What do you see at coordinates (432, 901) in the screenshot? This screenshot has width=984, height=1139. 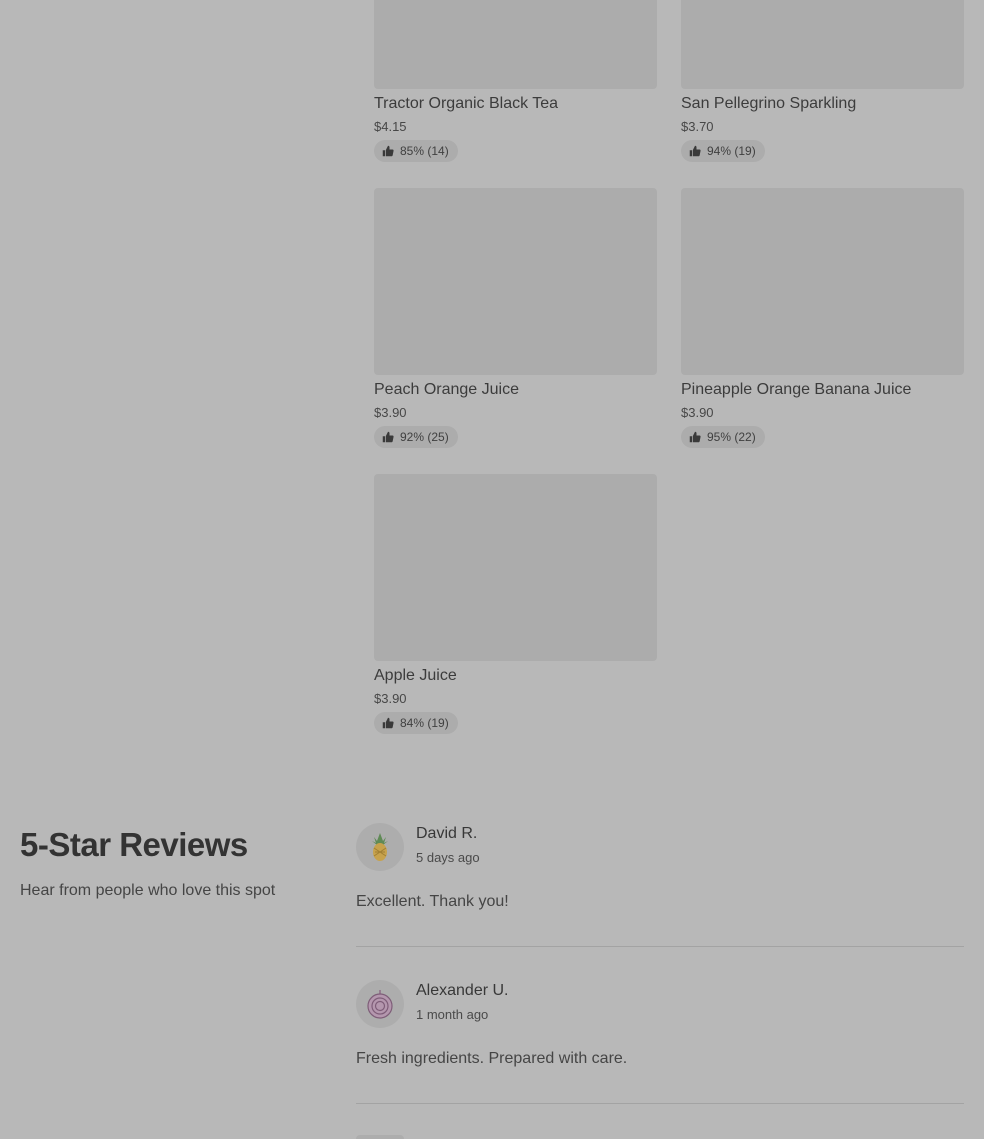 I see `review-text: Excellent. Thank you!` at bounding box center [432, 901].